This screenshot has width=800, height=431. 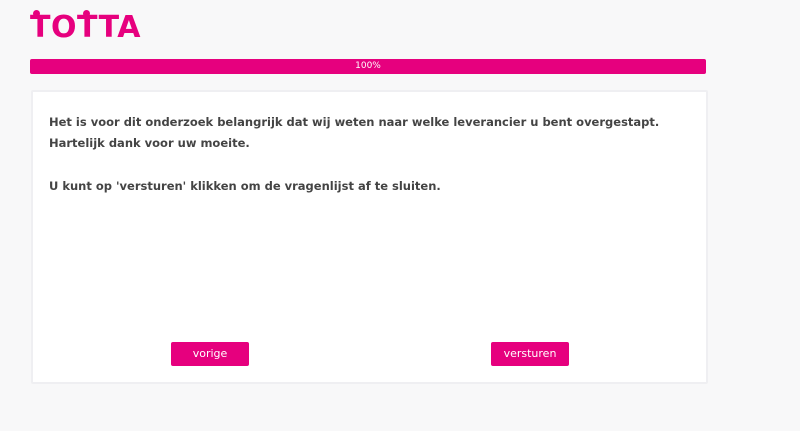 I want to click on progress-label: 100%, so click(x=368, y=66).